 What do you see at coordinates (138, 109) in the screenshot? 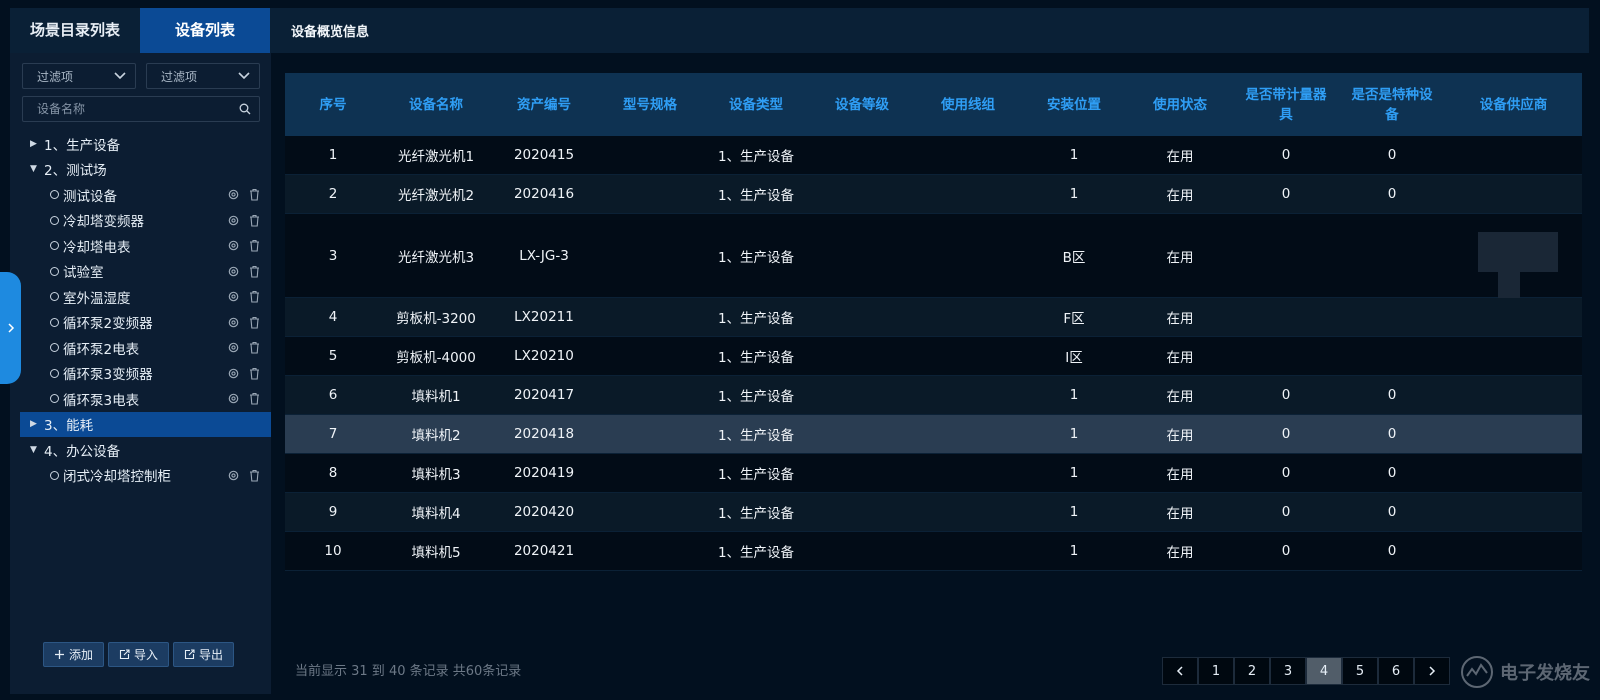
I see `device-search-input` at bounding box center [138, 109].